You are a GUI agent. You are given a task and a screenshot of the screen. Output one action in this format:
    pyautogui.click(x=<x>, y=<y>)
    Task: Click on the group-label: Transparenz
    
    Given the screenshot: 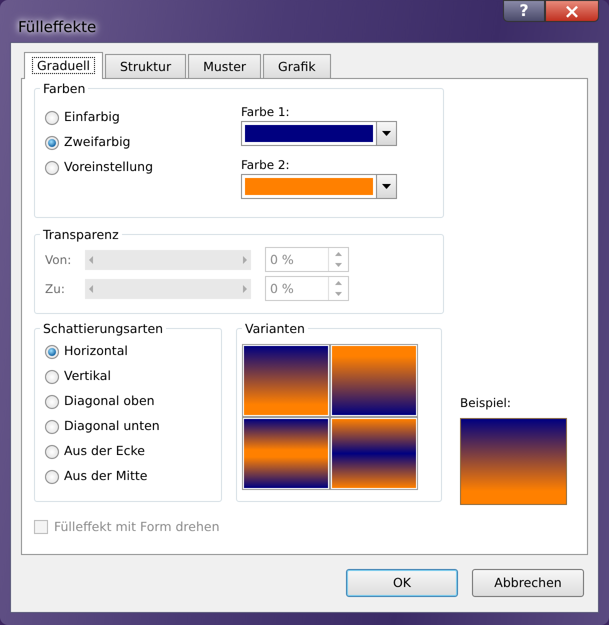 What is the action you would take?
    pyautogui.click(x=81, y=234)
    